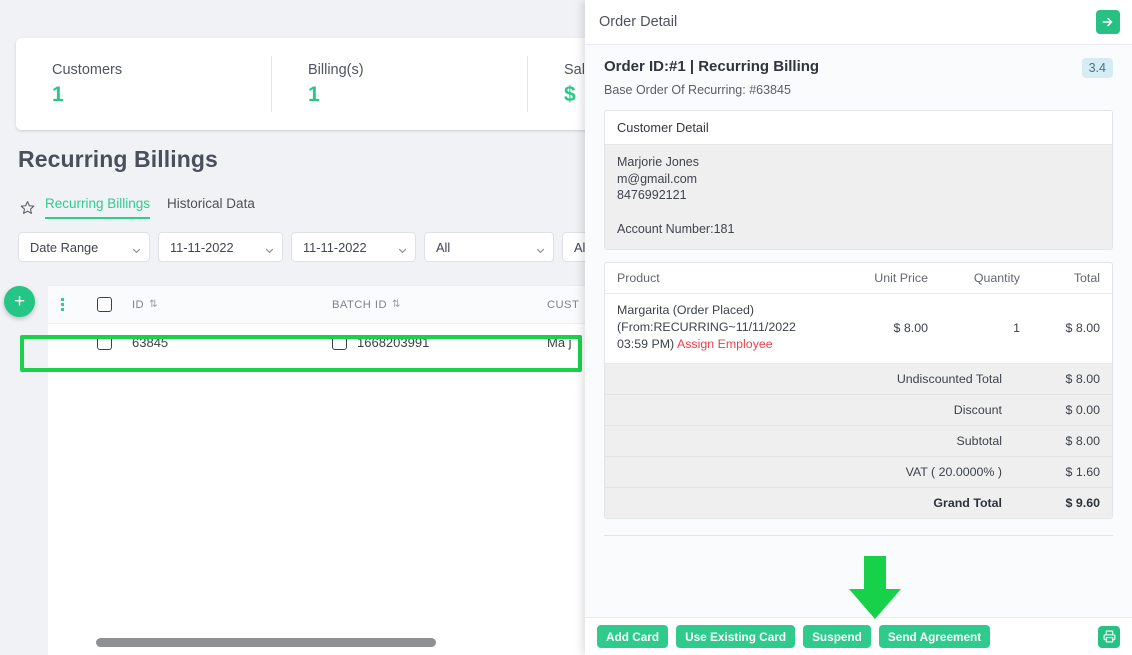 The image size is (1132, 655). I want to click on customer-email: m@gmail.com, so click(657, 178).